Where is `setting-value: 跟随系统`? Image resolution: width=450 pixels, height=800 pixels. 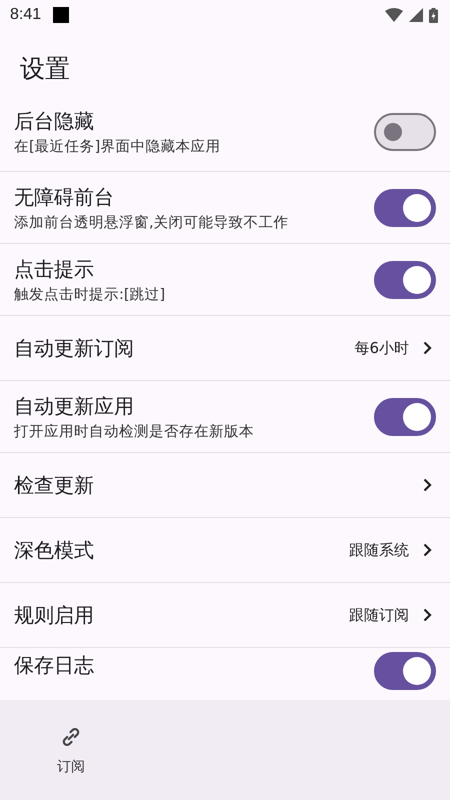
setting-value: 跟随系统 is located at coordinates (379, 550).